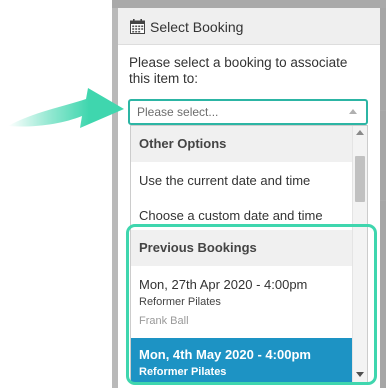 This screenshot has height=388, width=386. I want to click on group-header-other-options: Other Options, so click(242, 144).